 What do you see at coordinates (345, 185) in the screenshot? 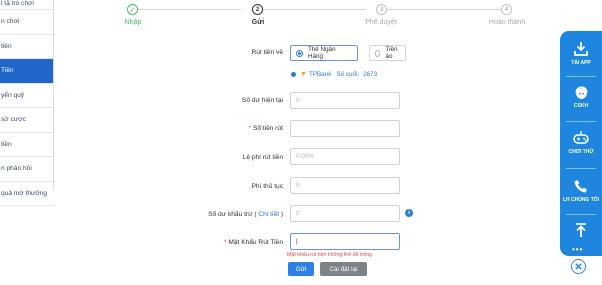
I see `service-fee-field: 0` at bounding box center [345, 185].